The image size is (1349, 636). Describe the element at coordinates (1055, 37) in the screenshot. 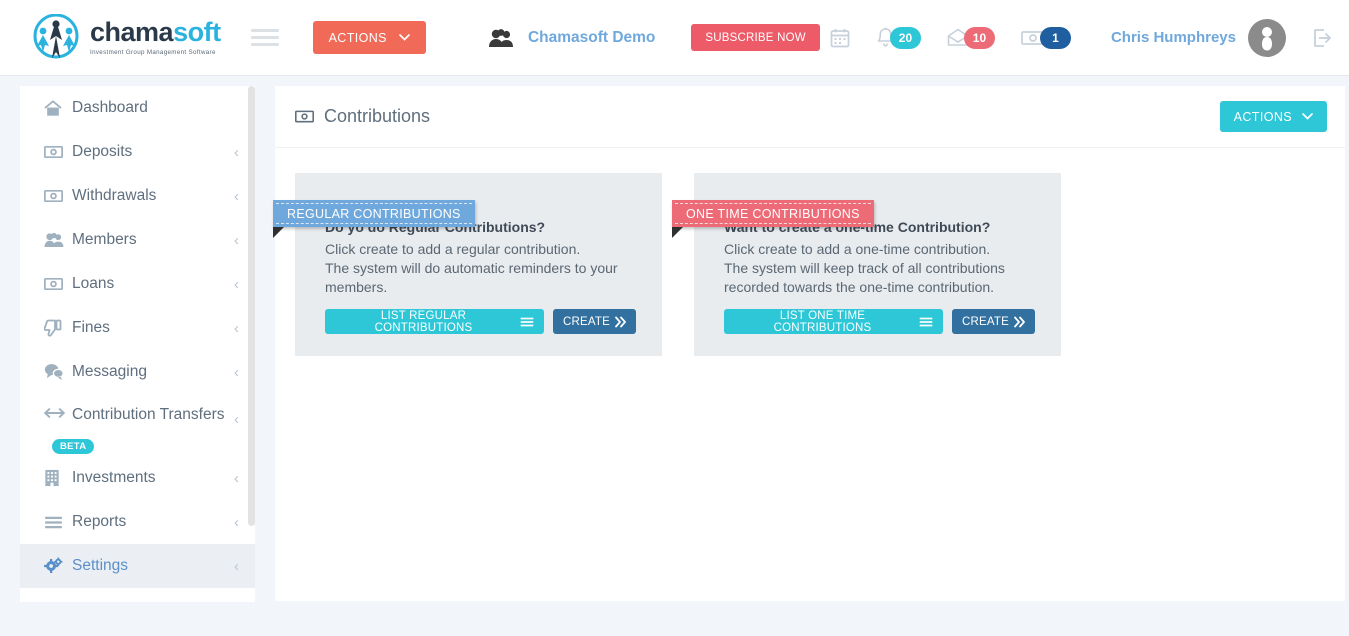

I see `money-badge-count: 1` at that location.